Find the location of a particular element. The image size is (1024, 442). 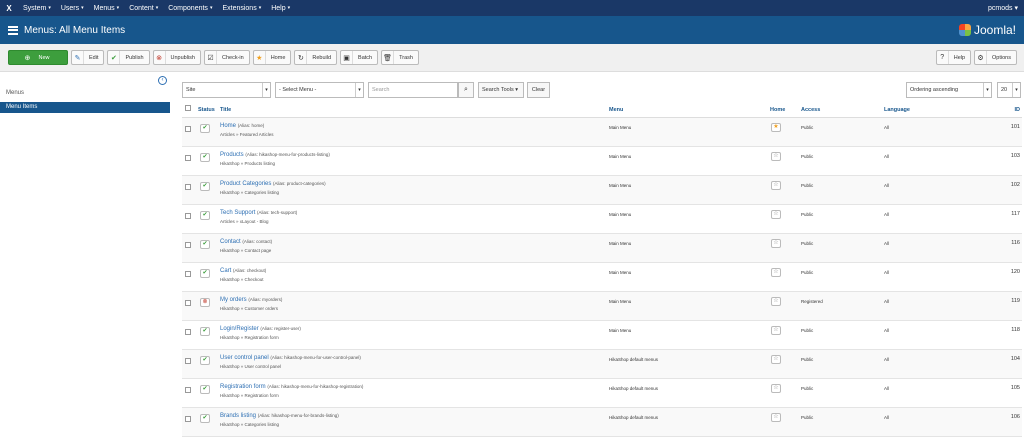

unpublished-status-icon: ⊗ is located at coordinates (205, 302).